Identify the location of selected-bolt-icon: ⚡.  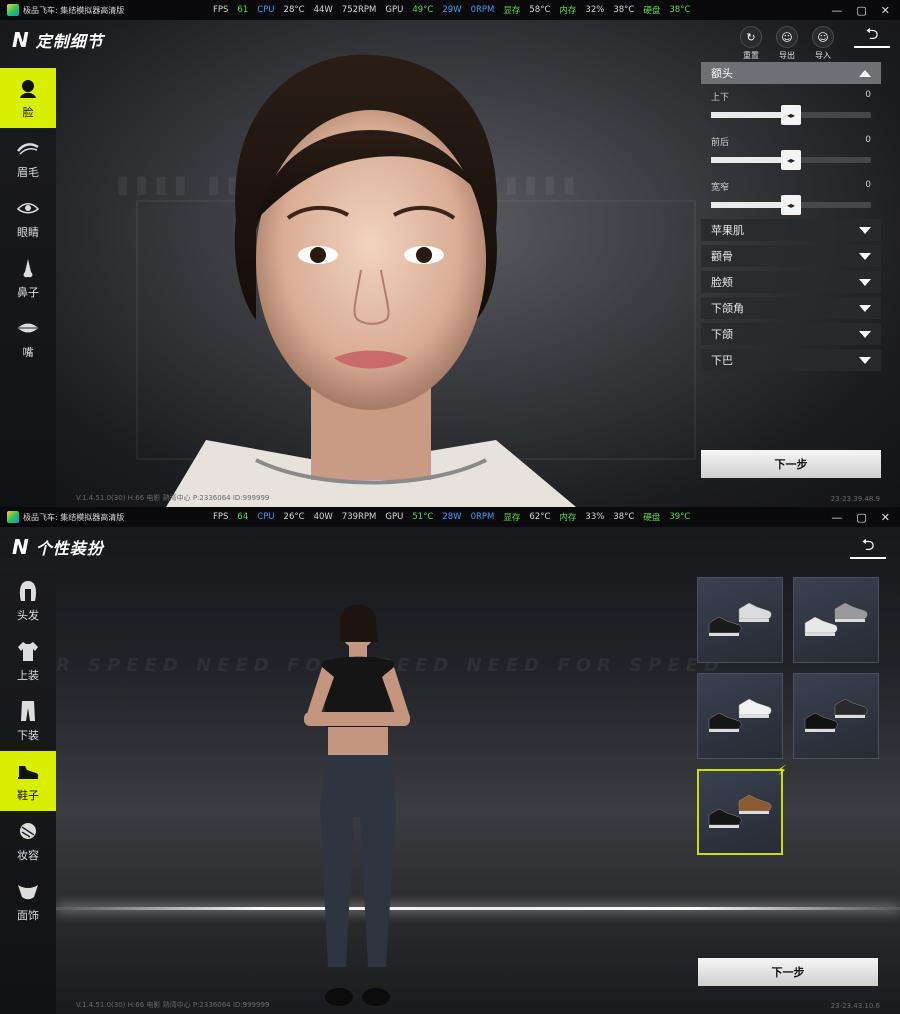
(782, 771).